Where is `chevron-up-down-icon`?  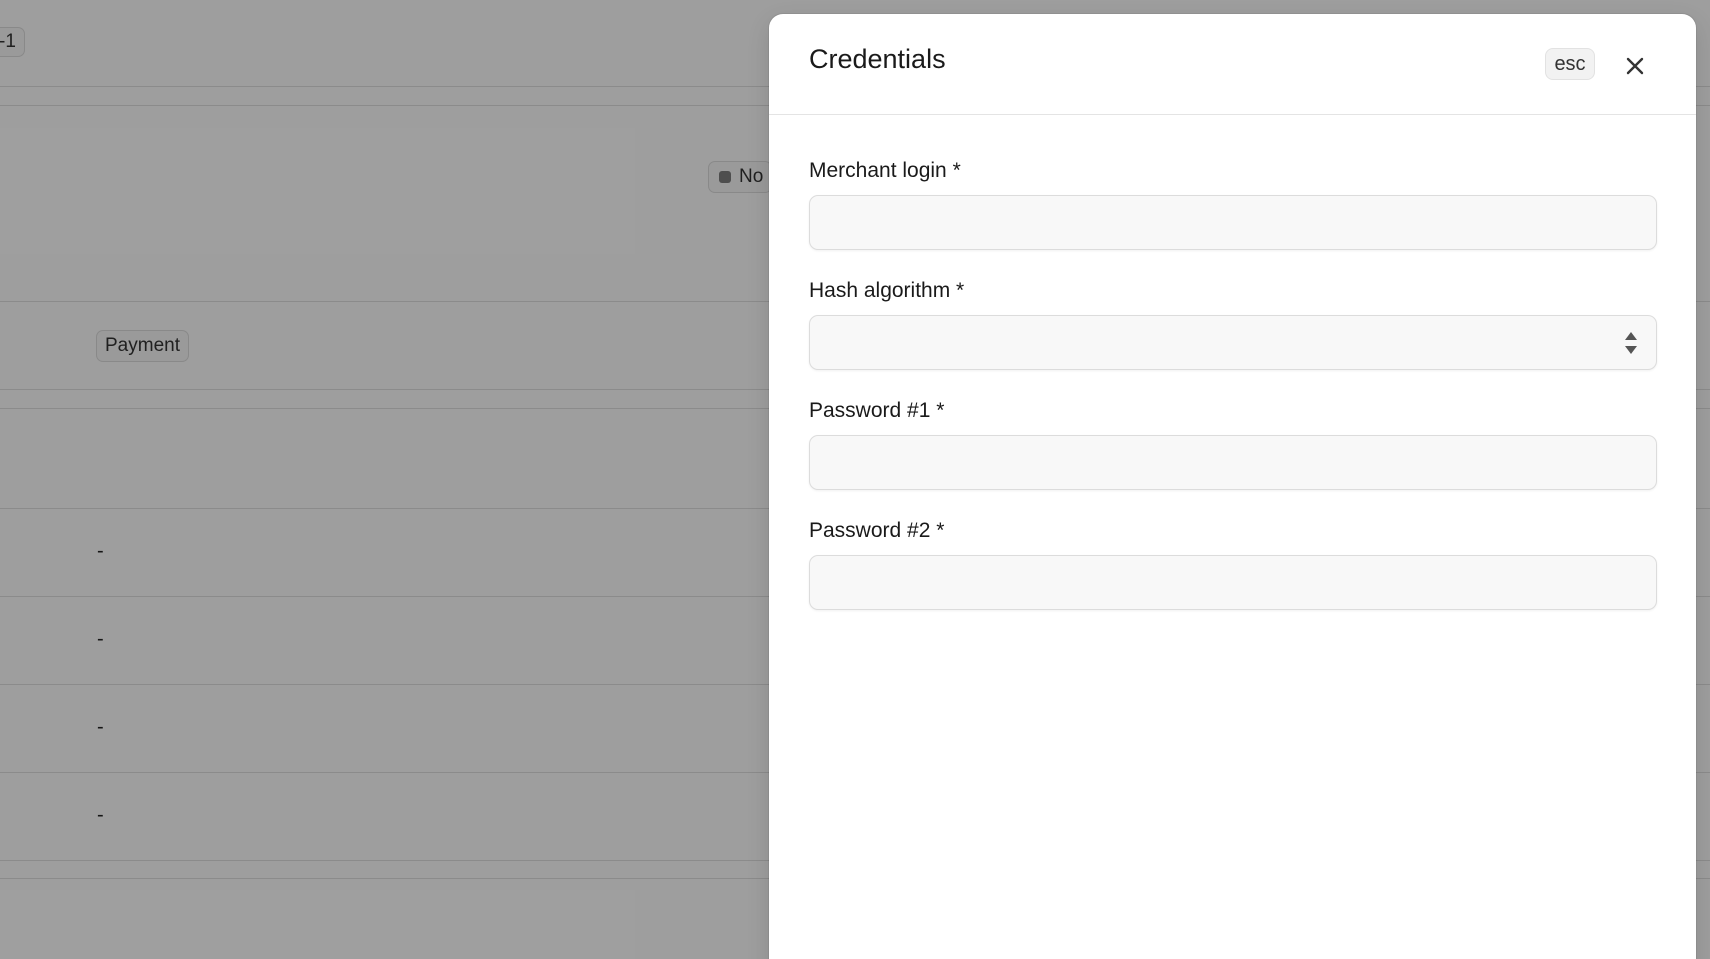
chevron-up-down-icon is located at coordinates (1631, 342).